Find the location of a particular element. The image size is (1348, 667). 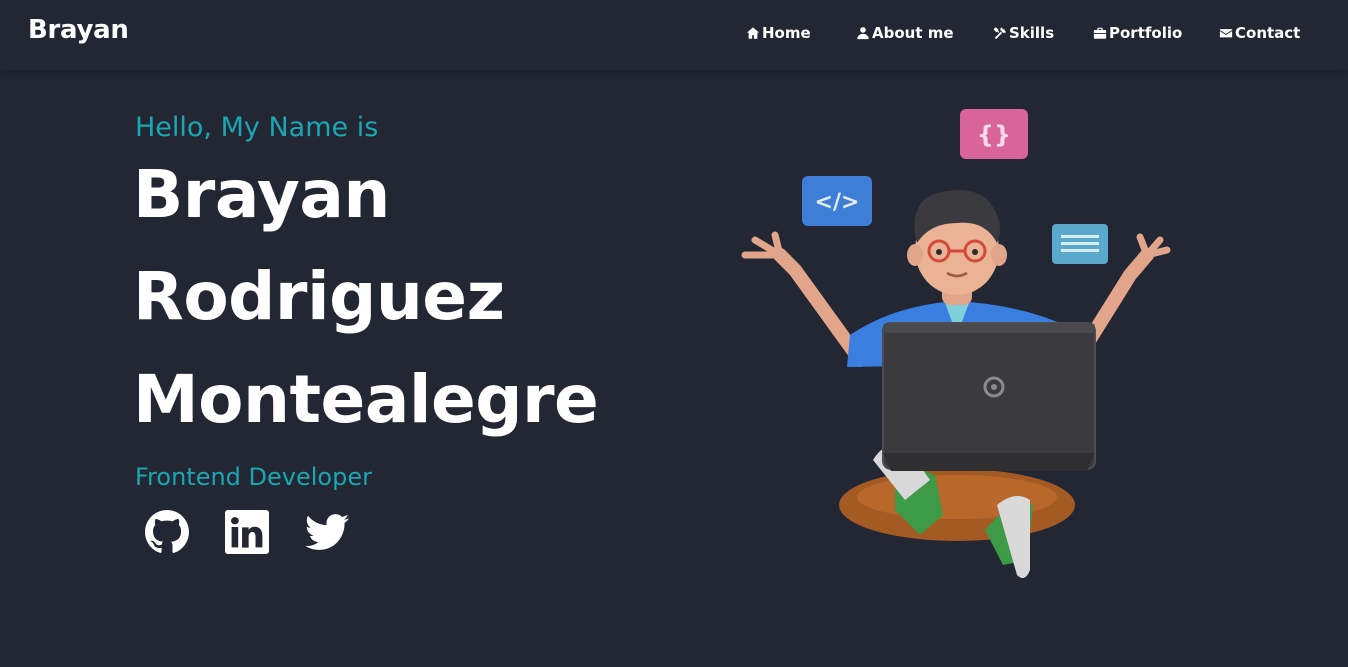

nav-link-label: Portfolio is located at coordinates (1146, 33).